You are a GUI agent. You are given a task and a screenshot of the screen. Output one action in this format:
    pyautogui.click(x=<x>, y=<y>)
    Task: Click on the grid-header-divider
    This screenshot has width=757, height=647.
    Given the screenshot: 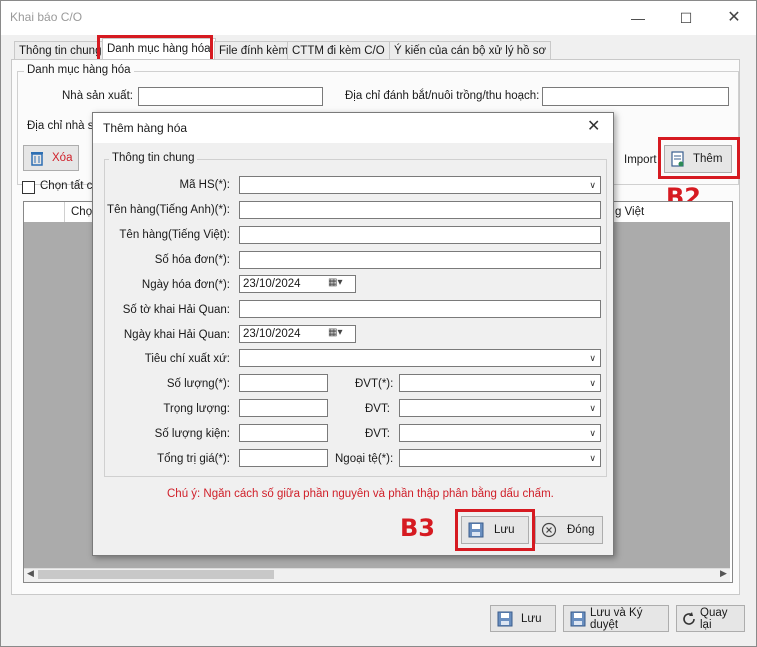 What is the action you would take?
    pyautogui.click(x=64, y=212)
    